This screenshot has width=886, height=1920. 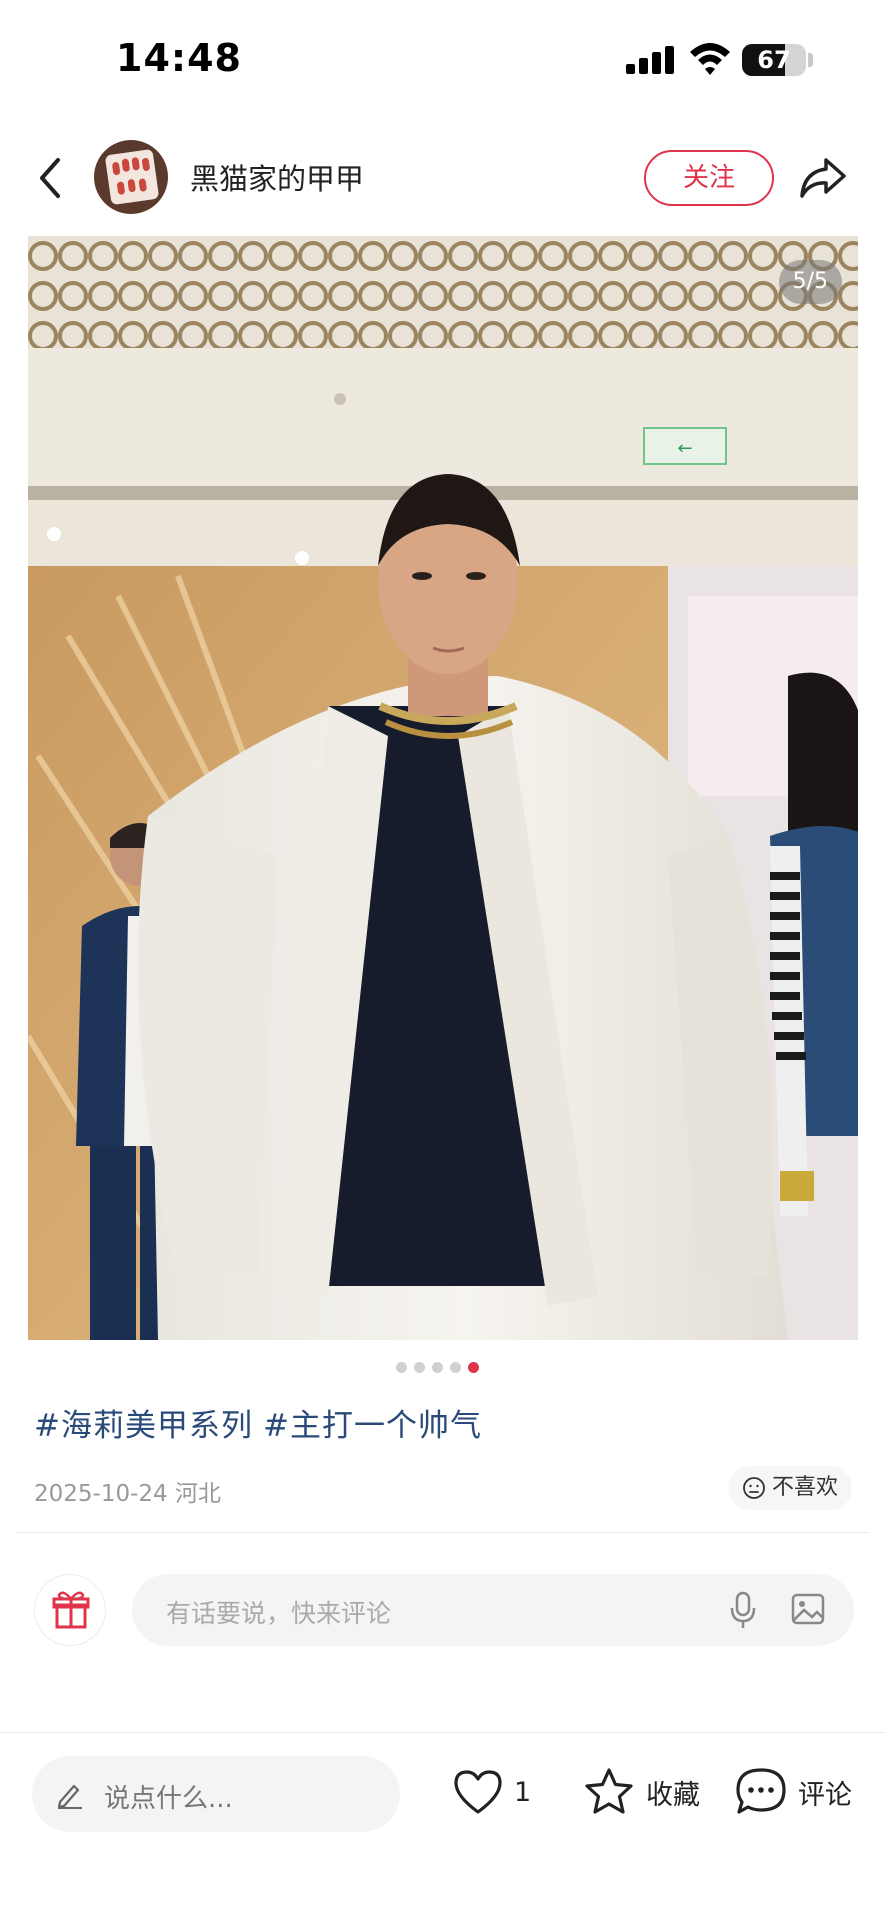 What do you see at coordinates (443, 1732) in the screenshot?
I see `bottom-divider` at bounding box center [443, 1732].